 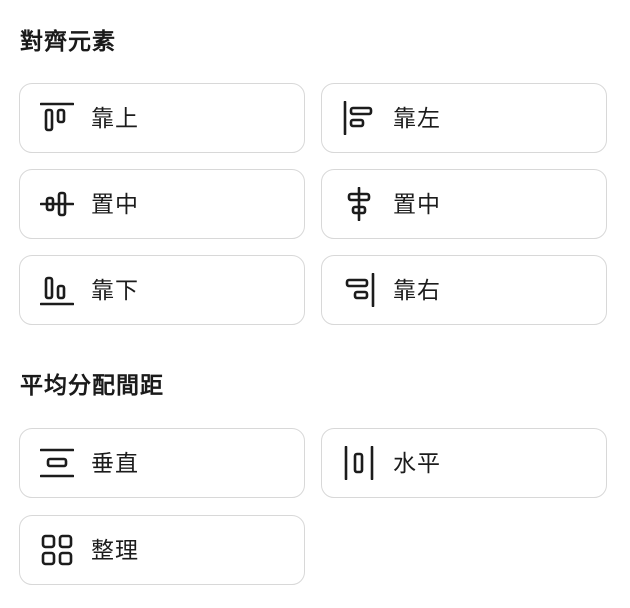 What do you see at coordinates (115, 551) in the screenshot?
I see `tidy-label: 整理` at bounding box center [115, 551].